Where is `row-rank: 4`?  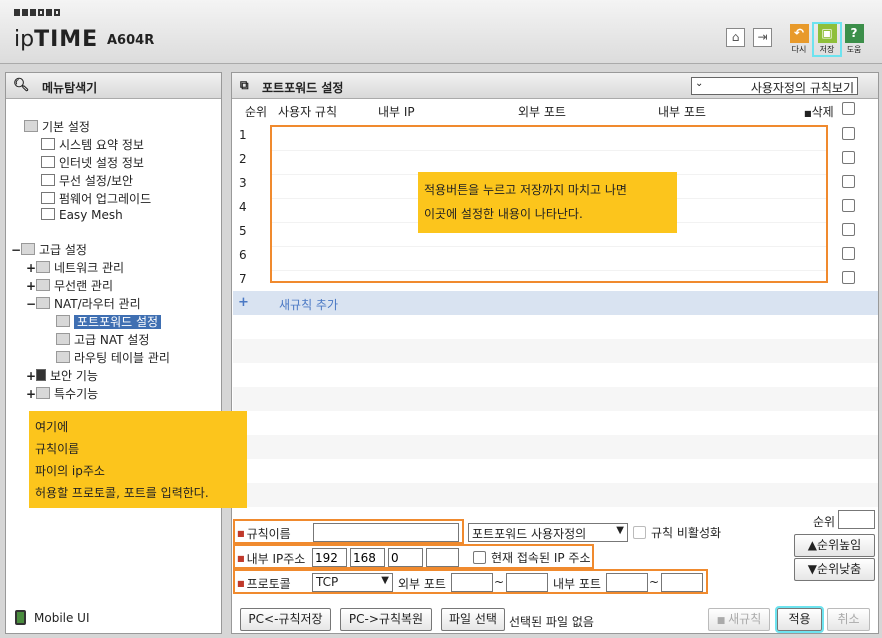 row-rank: 4 is located at coordinates (243, 207).